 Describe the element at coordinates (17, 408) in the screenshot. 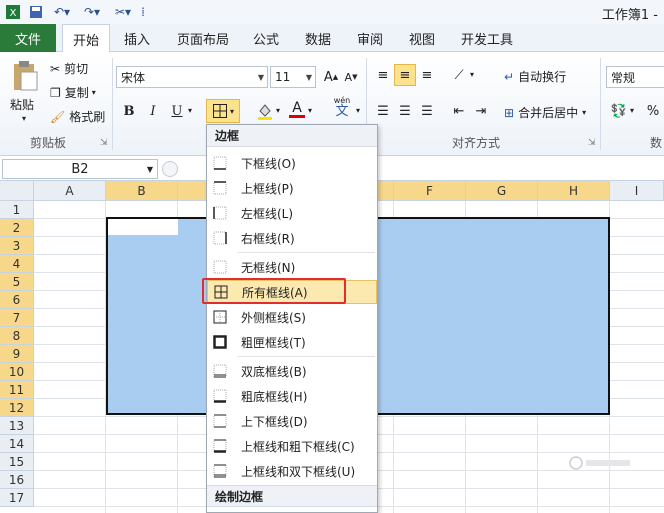

I see `row-header: 12` at that location.